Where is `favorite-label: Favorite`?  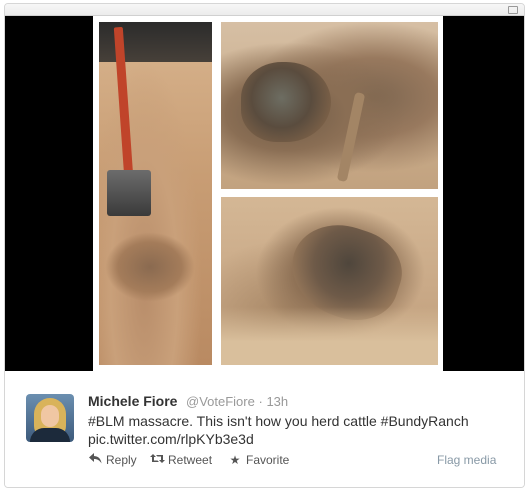
favorite-label: Favorite is located at coordinates (268, 460).